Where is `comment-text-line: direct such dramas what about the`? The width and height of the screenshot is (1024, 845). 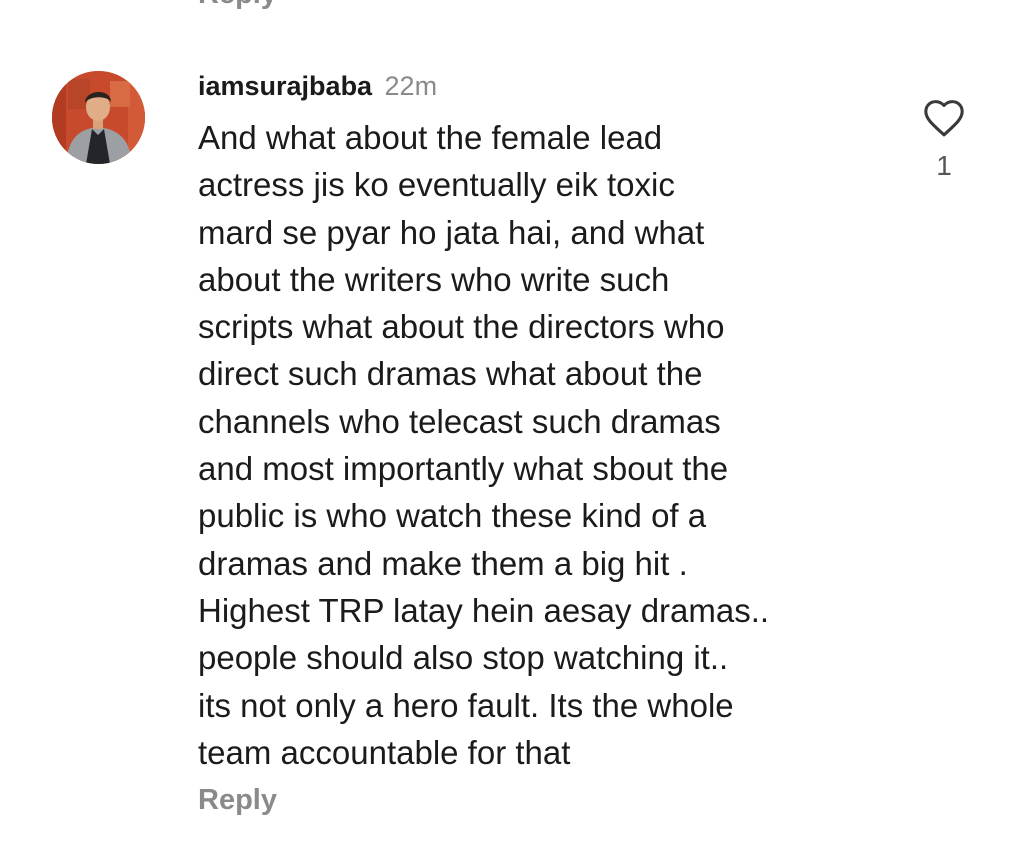
comment-text-line: direct such dramas what about the is located at coordinates (450, 374).